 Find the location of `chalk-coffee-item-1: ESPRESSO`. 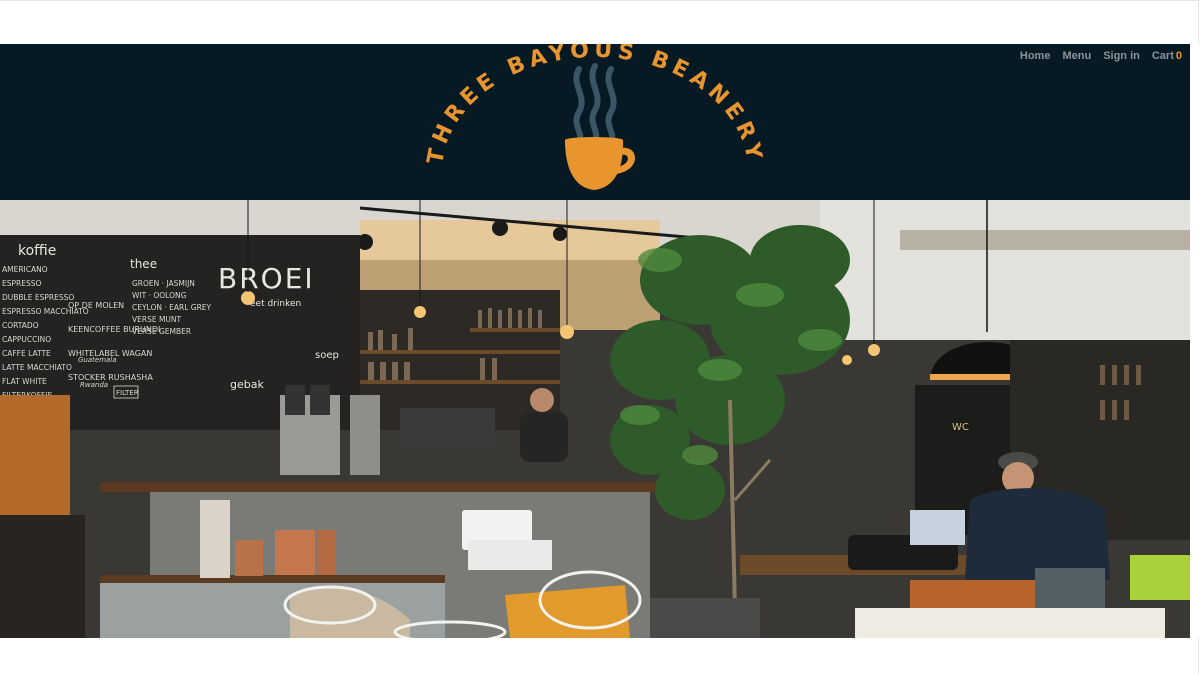

chalk-coffee-item-1: ESPRESSO is located at coordinates (21, 283).